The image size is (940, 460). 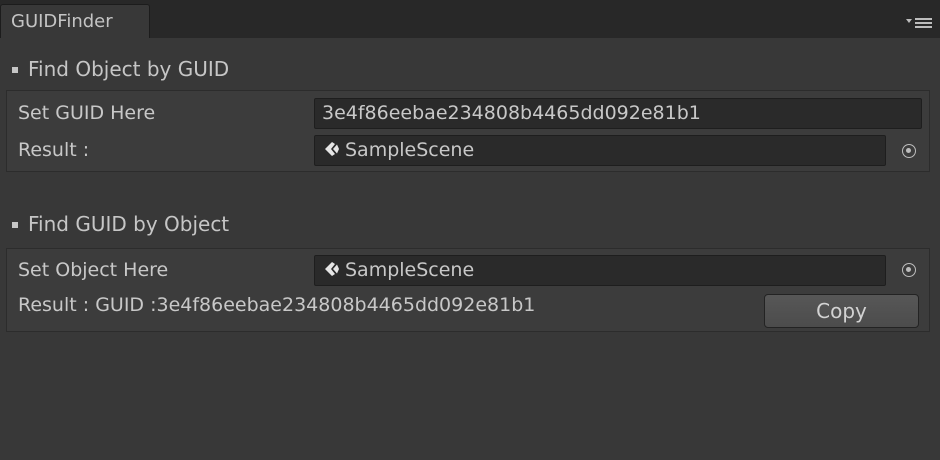 I want to click on result-label: Result :, so click(x=54, y=150).